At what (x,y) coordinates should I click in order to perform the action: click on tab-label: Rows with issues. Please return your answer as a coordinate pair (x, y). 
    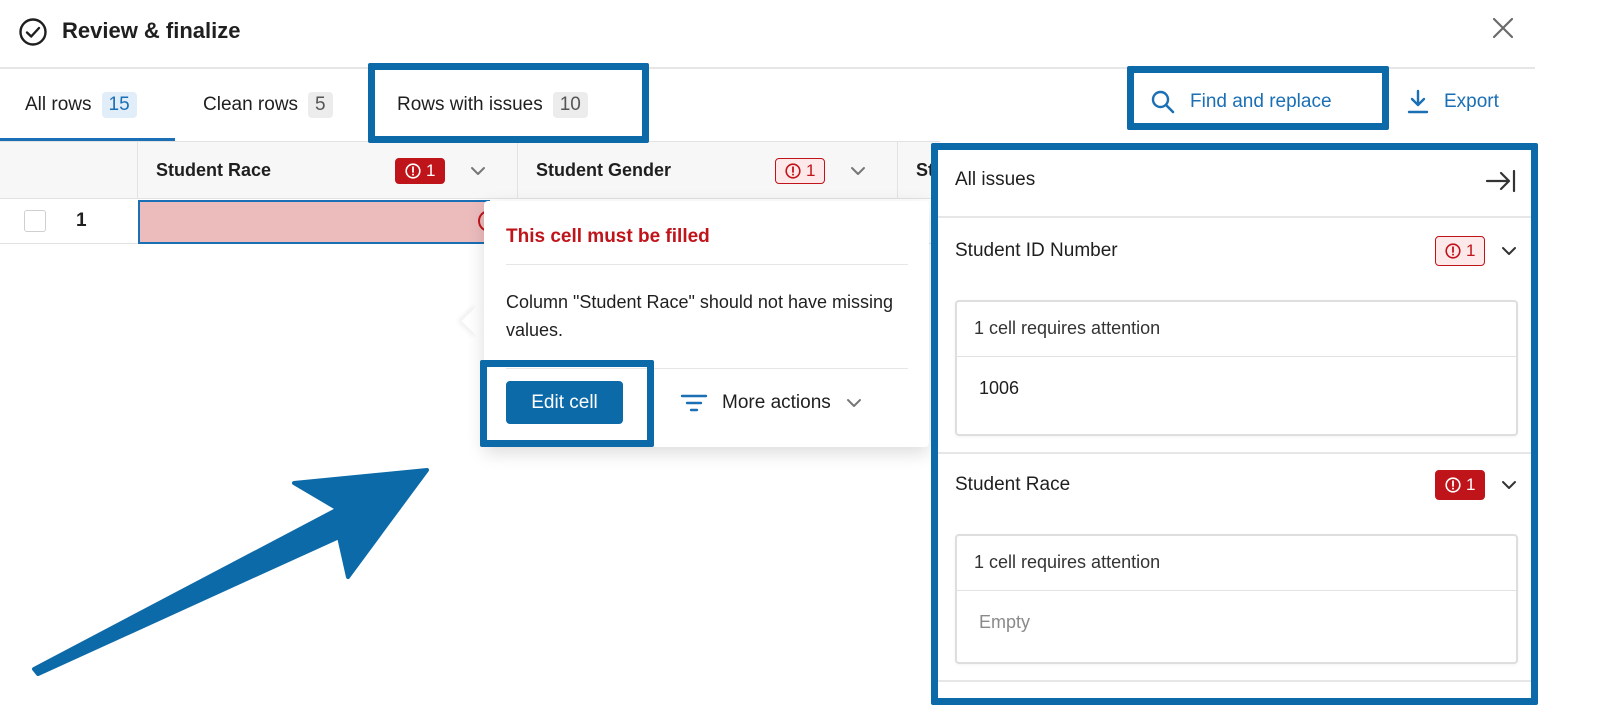
    Looking at the image, I should click on (470, 104).